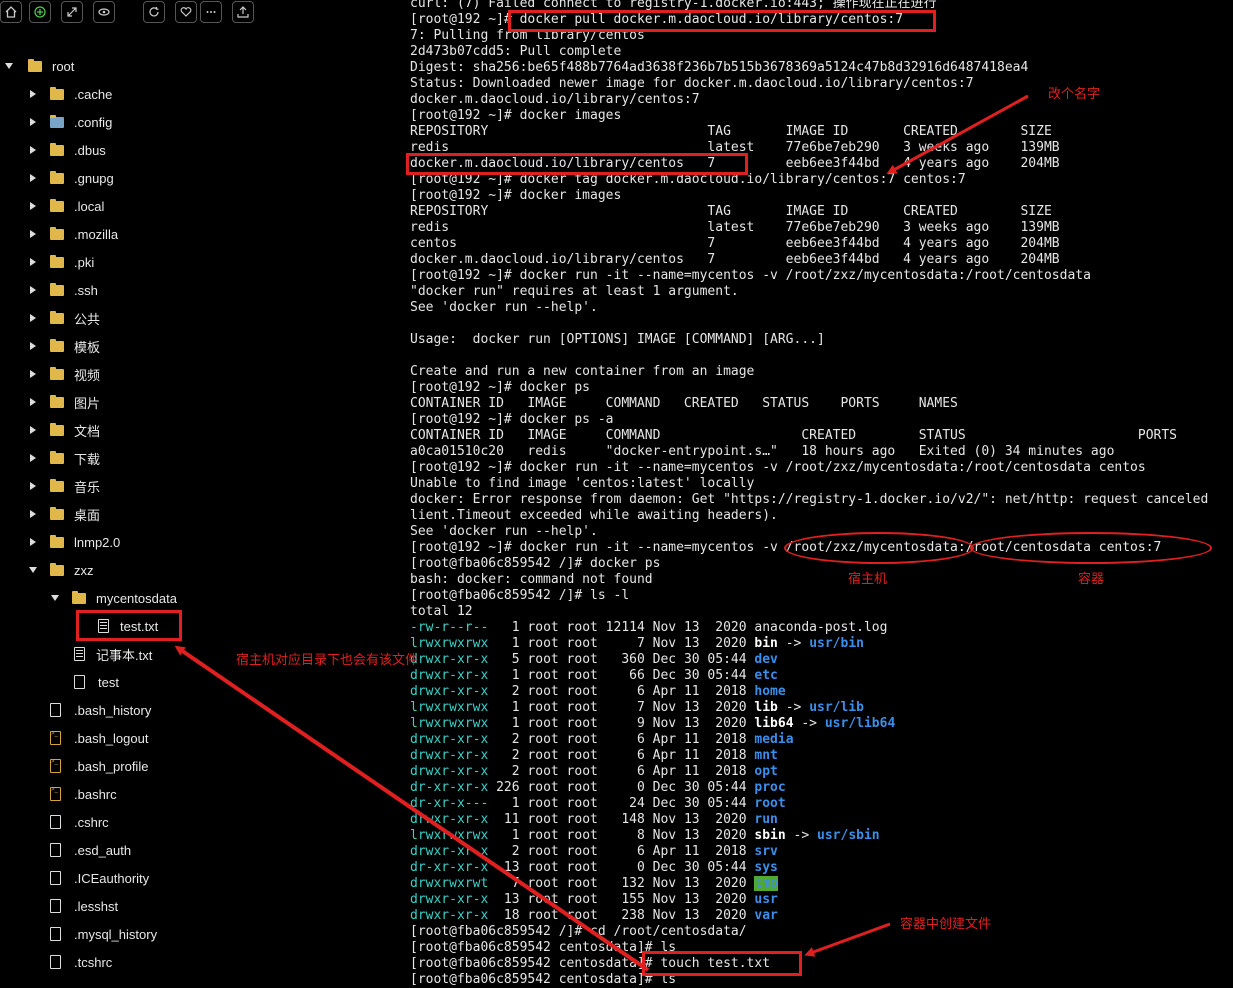 This screenshot has height=988, width=1233. I want to click on tree-item-notebook: 记事本.txt, so click(113, 654).